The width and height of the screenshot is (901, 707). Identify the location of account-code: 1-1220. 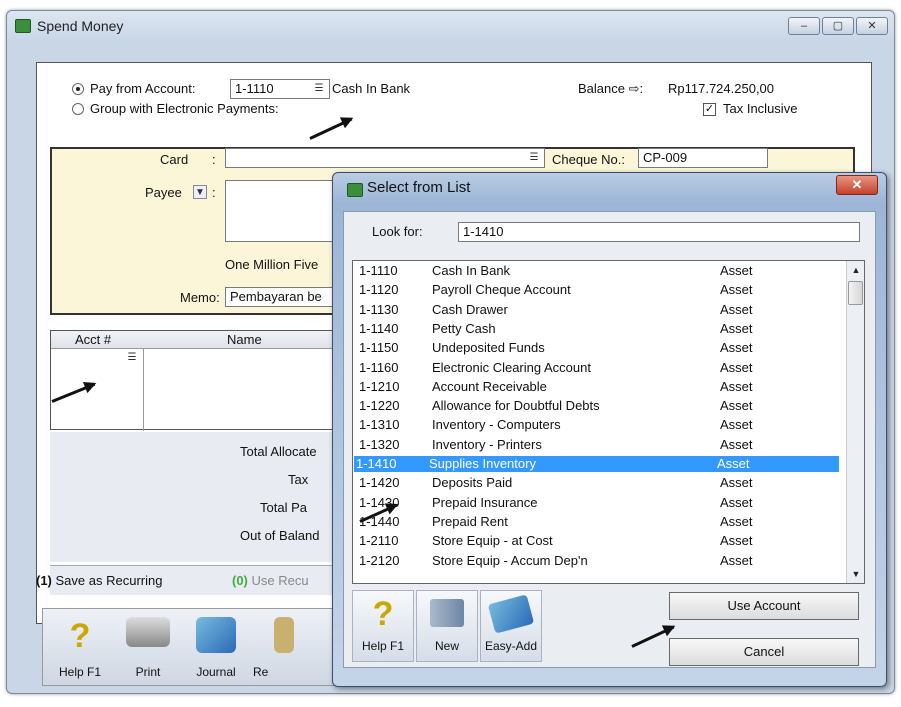
(379, 406).